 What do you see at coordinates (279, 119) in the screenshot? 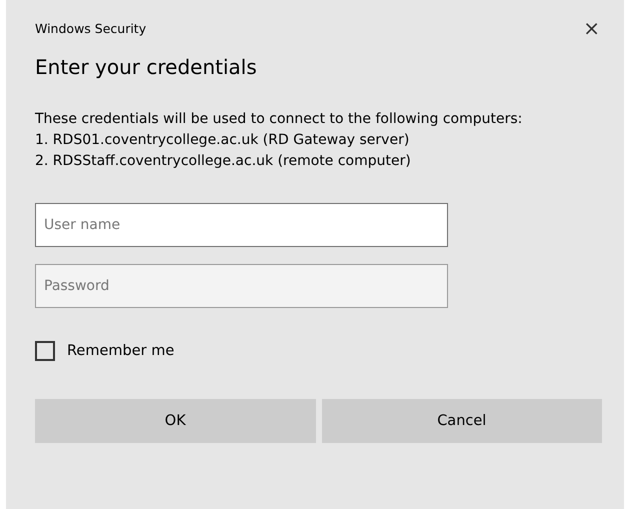
I see `description-text: These credentials will be used to connect to the following computers:` at bounding box center [279, 119].